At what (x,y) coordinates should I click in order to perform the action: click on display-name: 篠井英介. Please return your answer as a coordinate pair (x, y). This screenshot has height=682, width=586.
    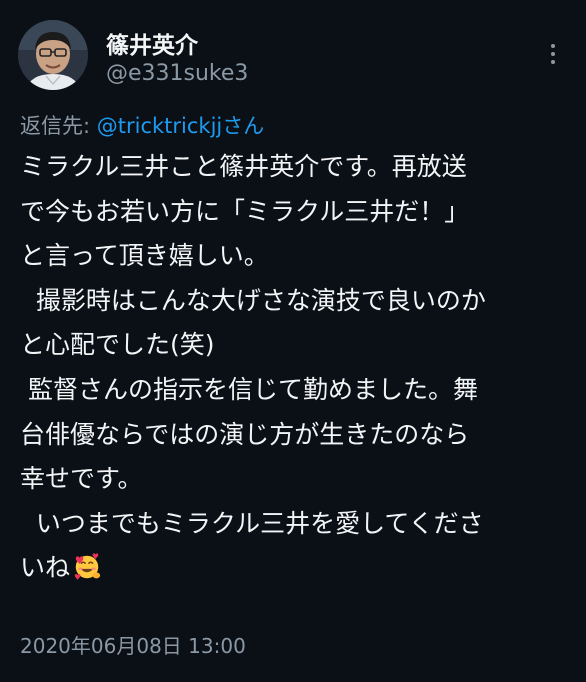
    Looking at the image, I should click on (152, 43).